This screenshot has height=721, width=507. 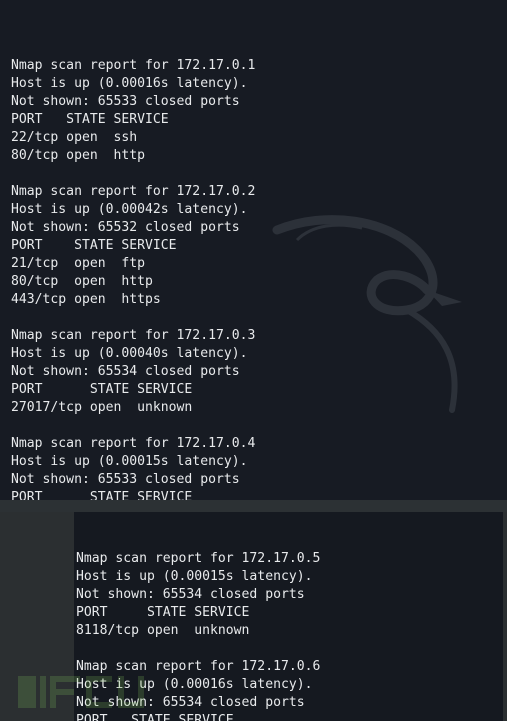 What do you see at coordinates (133, 443) in the screenshot?
I see `scan-report-header: Nmap scan report for 172.17.0.4` at bounding box center [133, 443].